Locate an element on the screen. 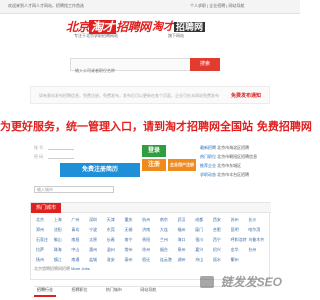 The width and height of the screenshot is (320, 300). city-link: 海口 is located at coordinates (187, 240).